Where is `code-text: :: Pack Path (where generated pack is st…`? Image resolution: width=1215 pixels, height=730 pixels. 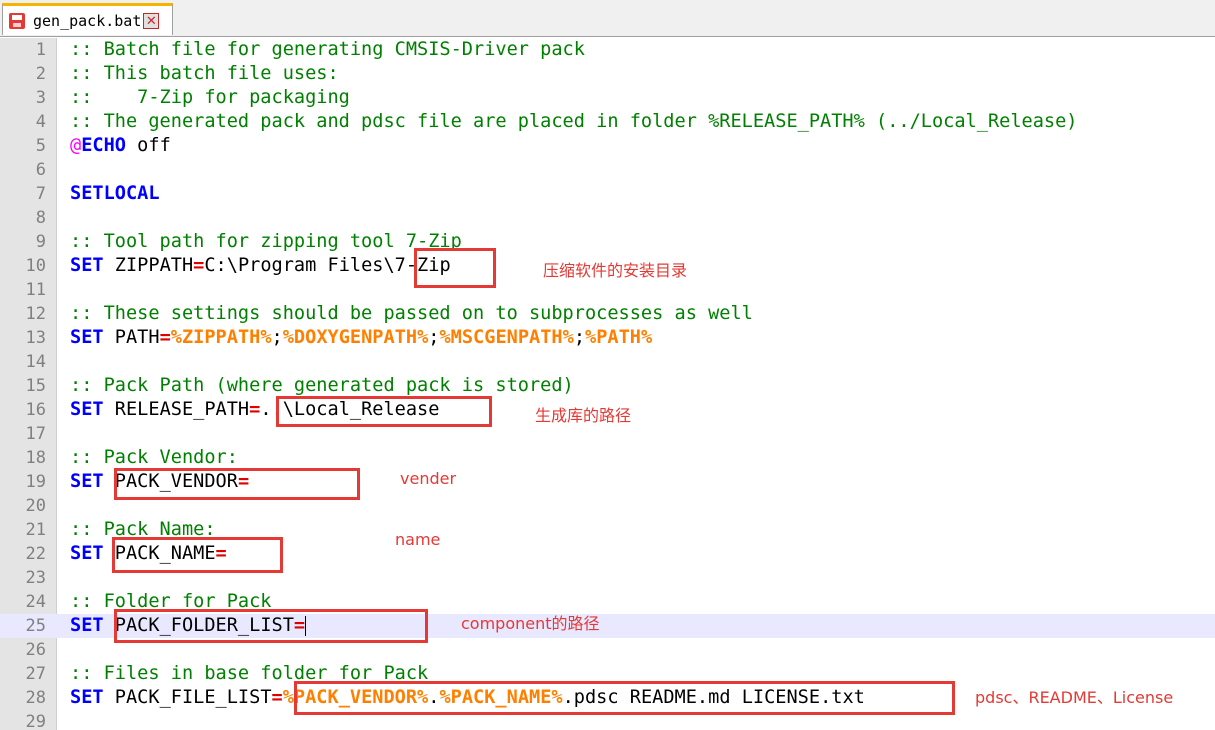
code-text: :: Pack Path (where generated pack is st… is located at coordinates (322, 386).